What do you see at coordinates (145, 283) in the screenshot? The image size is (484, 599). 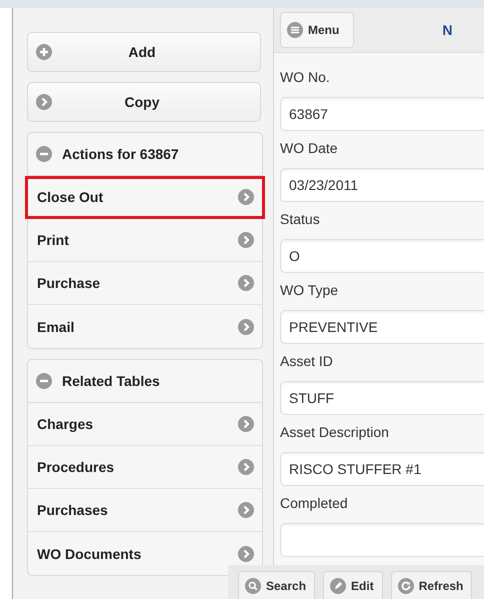 I see `list-item: Purchase` at bounding box center [145, 283].